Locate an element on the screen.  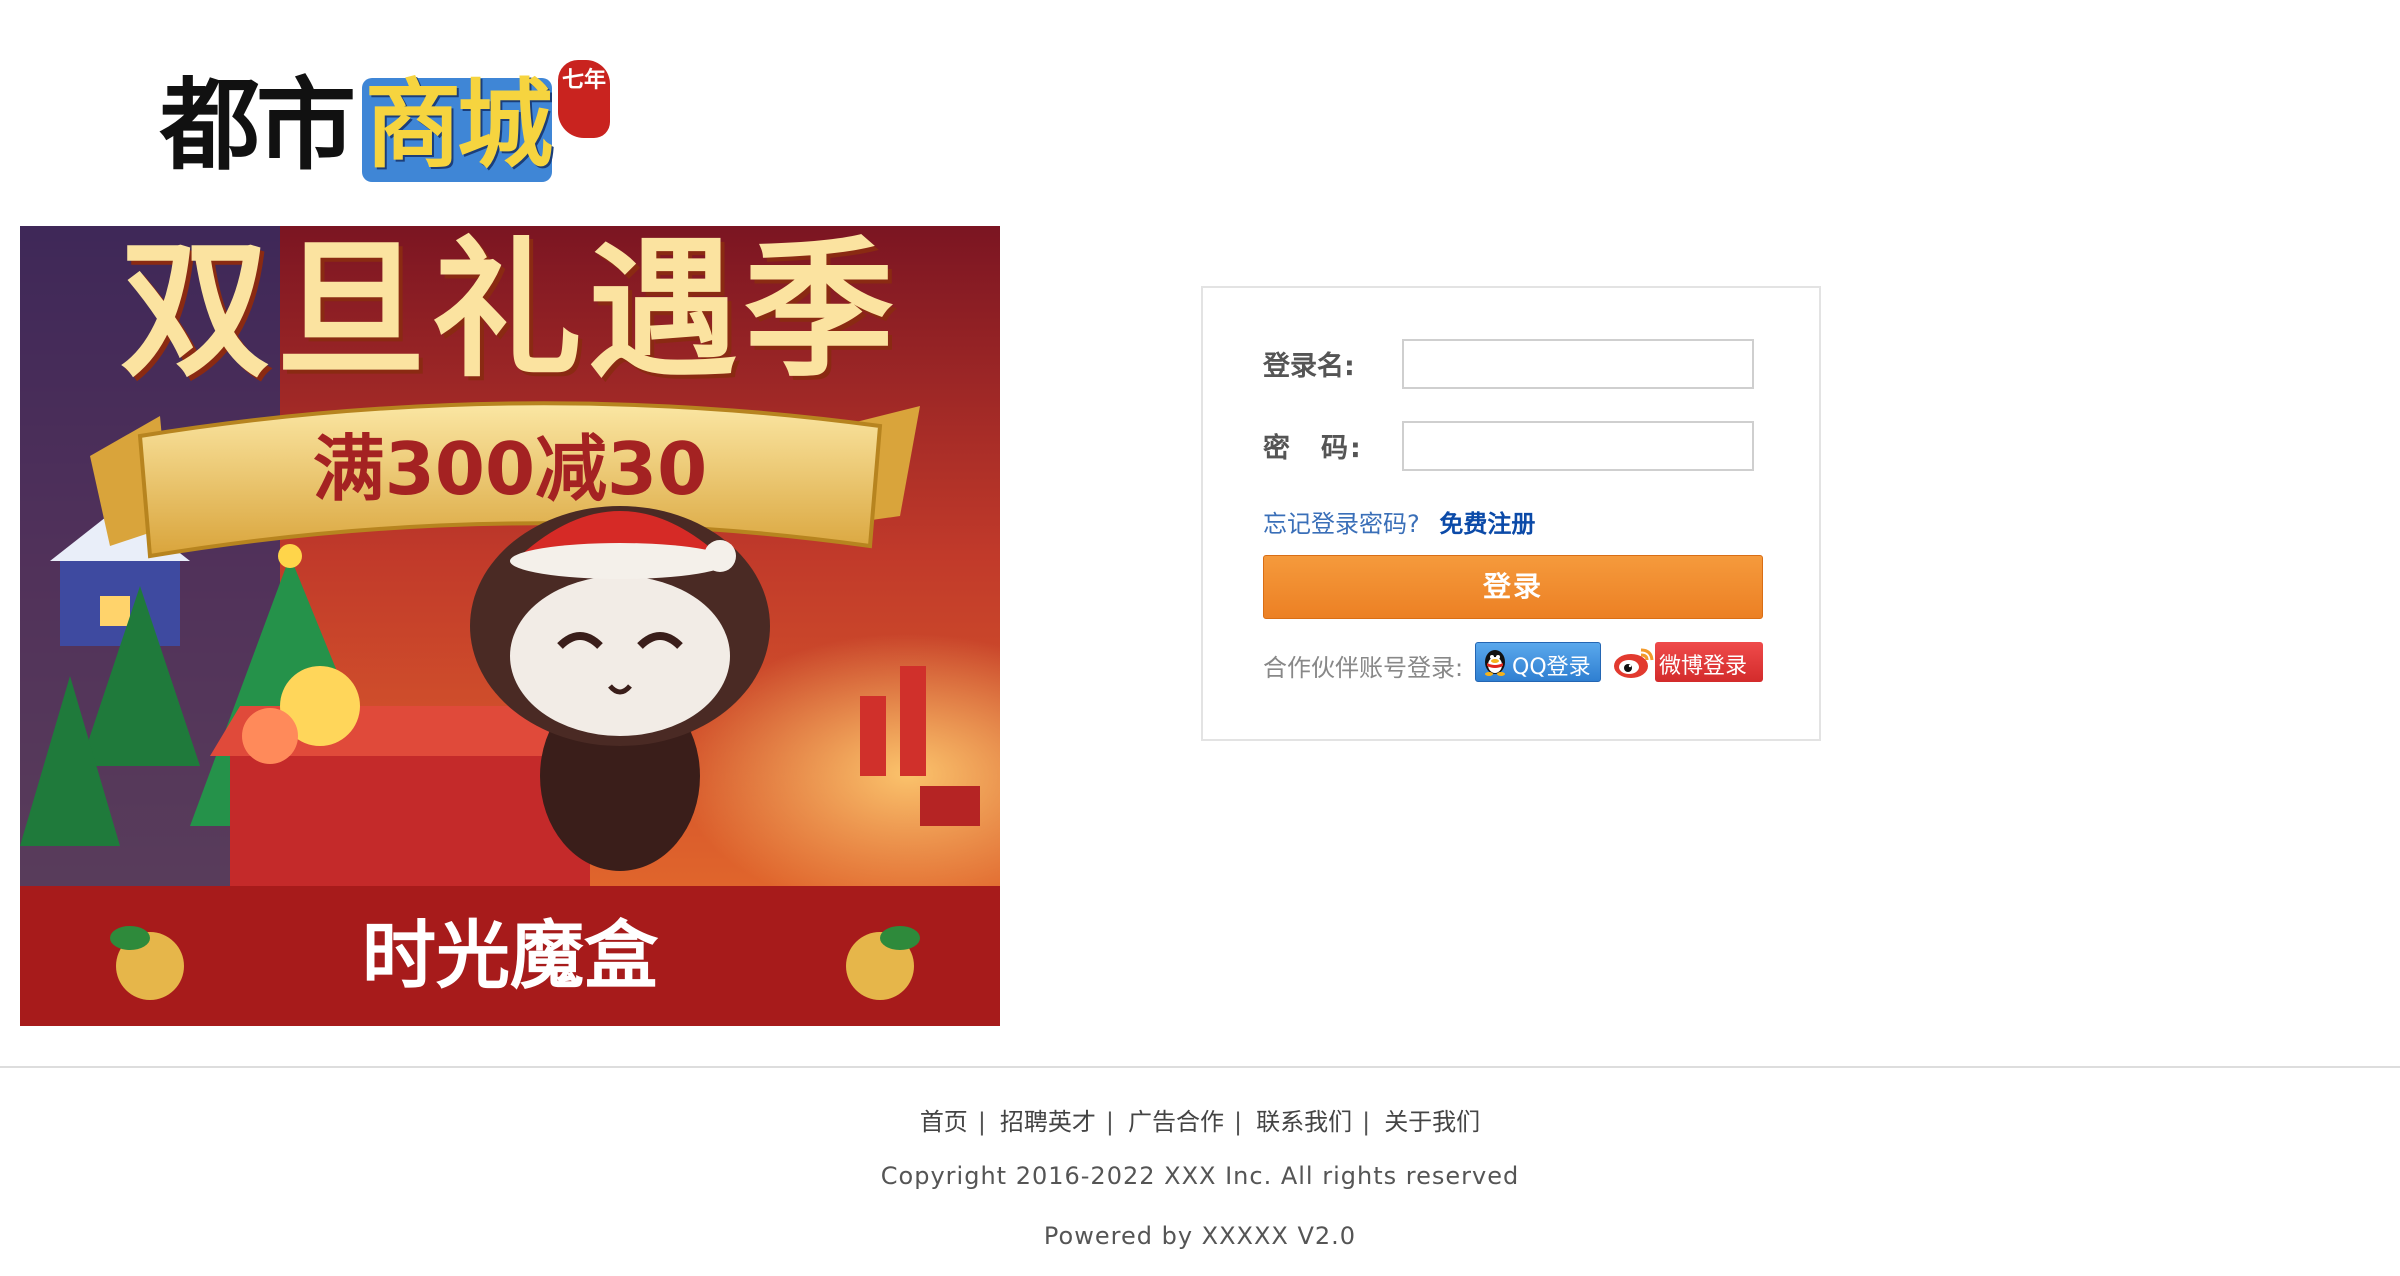
account-links: 忘记登录密码? 免费注册 is located at coordinates (1399, 521).